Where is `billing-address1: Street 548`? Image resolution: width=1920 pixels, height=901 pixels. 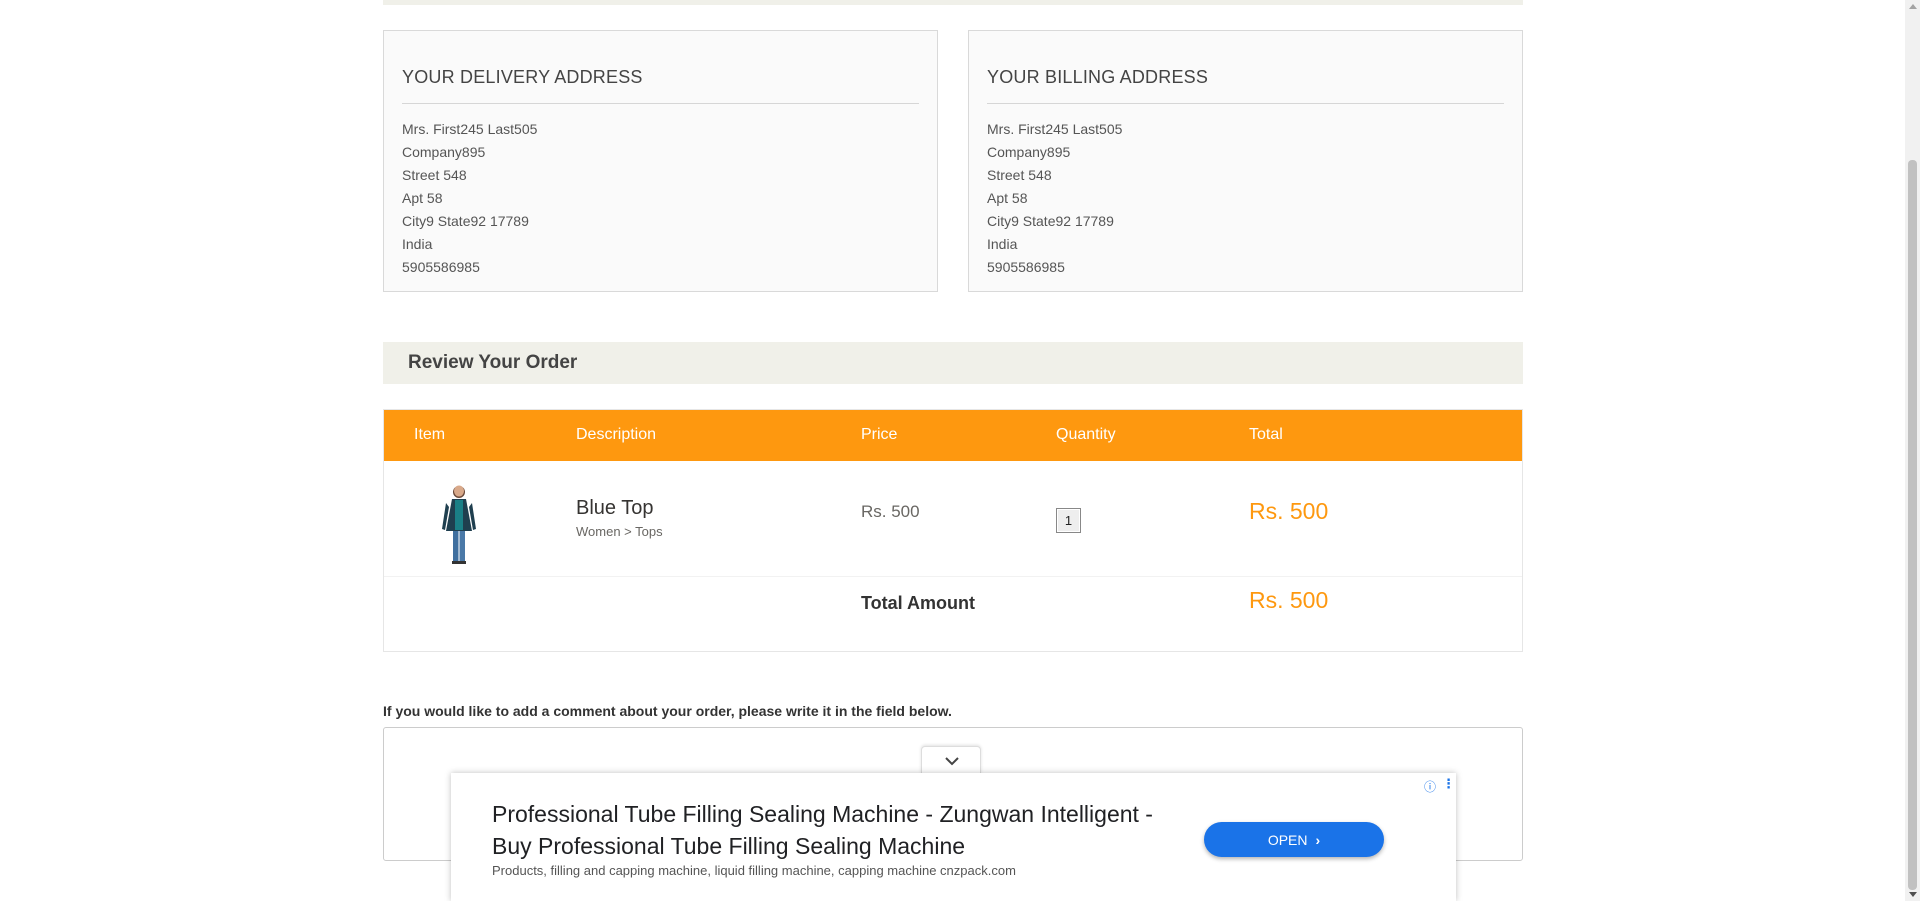 billing-address1: Street 548 is located at coordinates (1019, 175).